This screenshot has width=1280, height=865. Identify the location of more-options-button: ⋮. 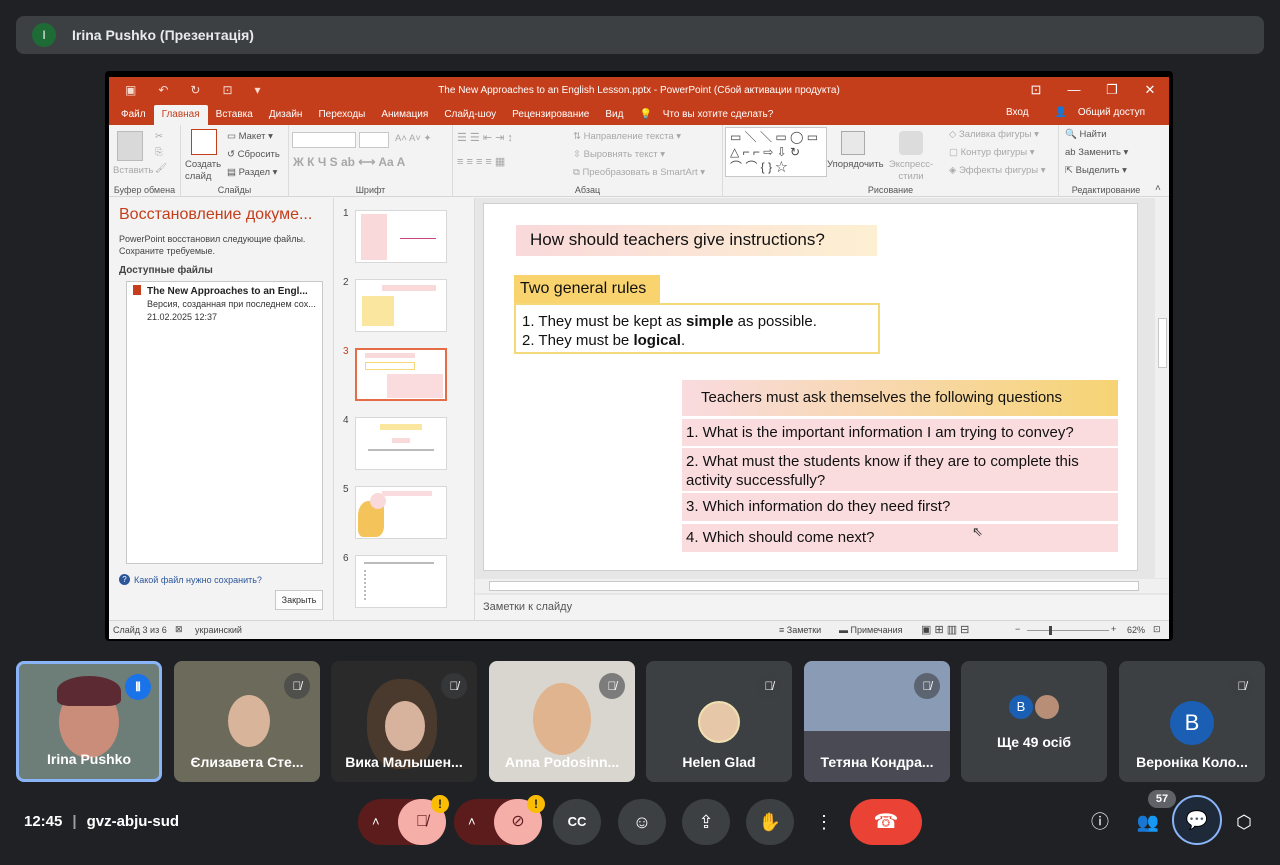
(824, 822).